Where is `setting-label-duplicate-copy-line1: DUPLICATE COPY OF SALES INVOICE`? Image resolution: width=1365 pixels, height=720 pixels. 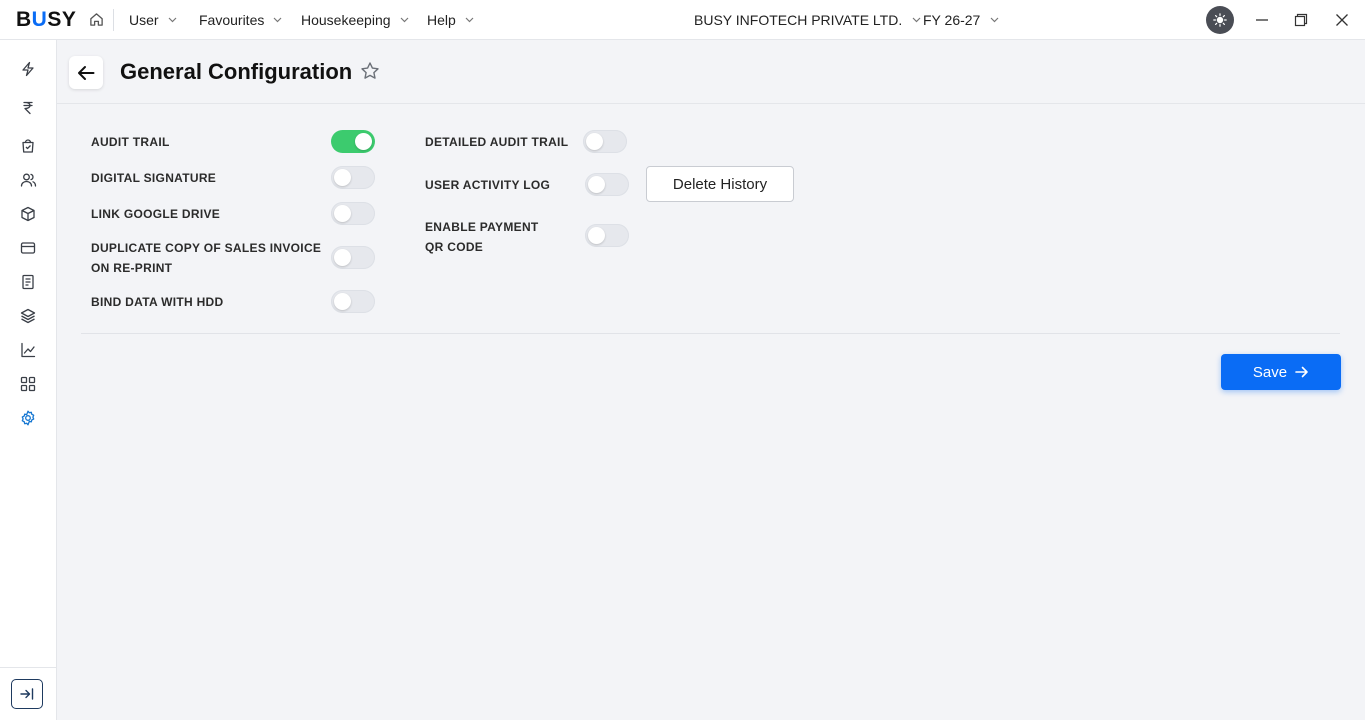
setting-label-duplicate-copy-line1: DUPLICATE COPY OF SALES INVOICE is located at coordinates (206, 248).